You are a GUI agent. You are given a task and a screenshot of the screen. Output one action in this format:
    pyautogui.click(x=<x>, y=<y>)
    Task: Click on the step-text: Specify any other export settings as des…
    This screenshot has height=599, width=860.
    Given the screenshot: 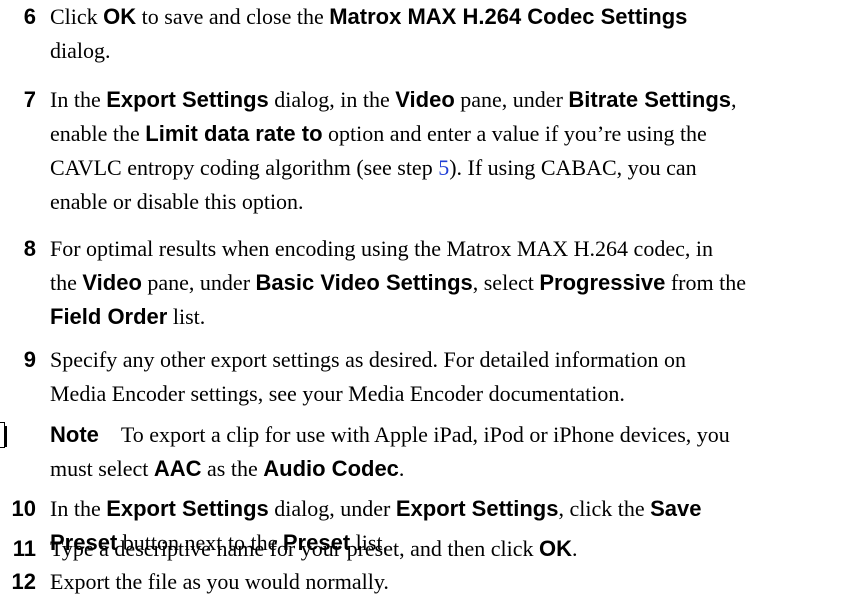 What is the action you would take?
    pyautogui.click(x=368, y=376)
    